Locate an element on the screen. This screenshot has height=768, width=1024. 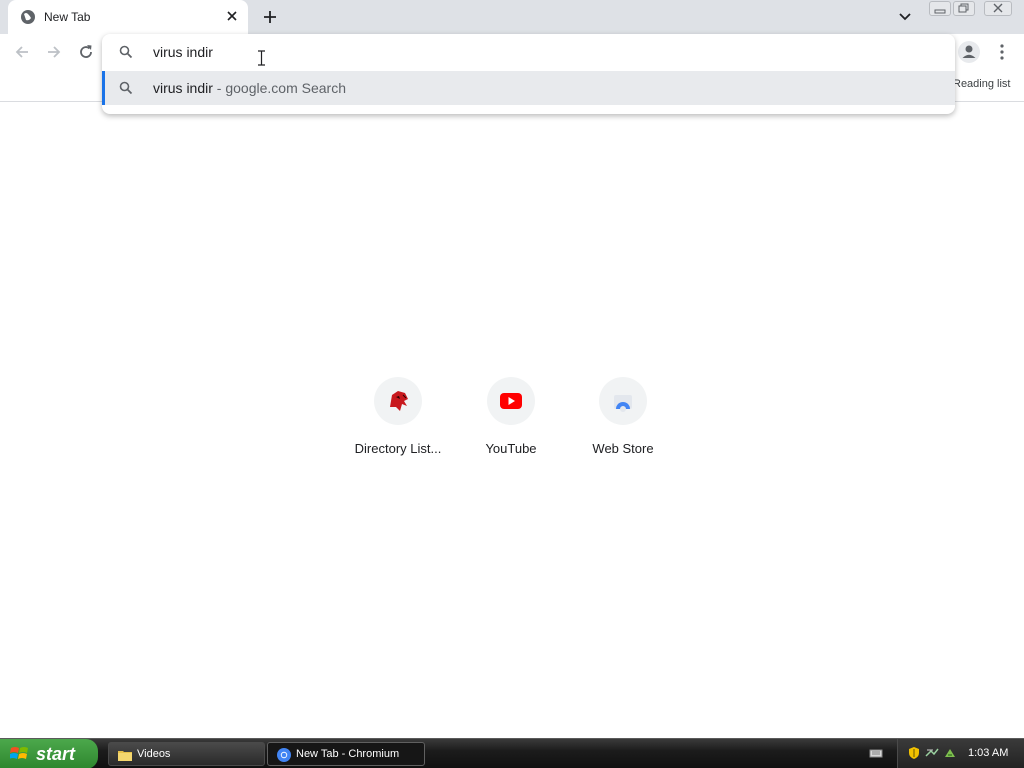
keyboard-icon is located at coordinates (876, 753).